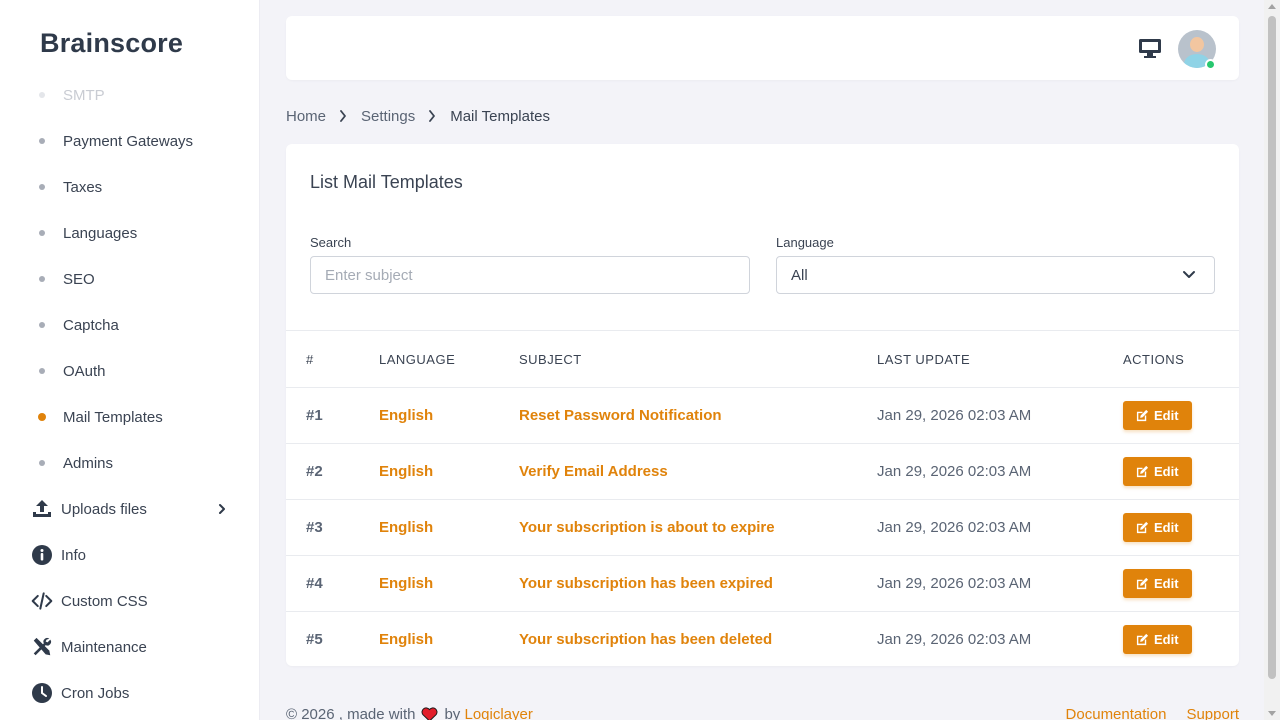 Image resolution: width=1280 pixels, height=720 pixels. What do you see at coordinates (314, 640) in the screenshot?
I see `row-number: #5` at bounding box center [314, 640].